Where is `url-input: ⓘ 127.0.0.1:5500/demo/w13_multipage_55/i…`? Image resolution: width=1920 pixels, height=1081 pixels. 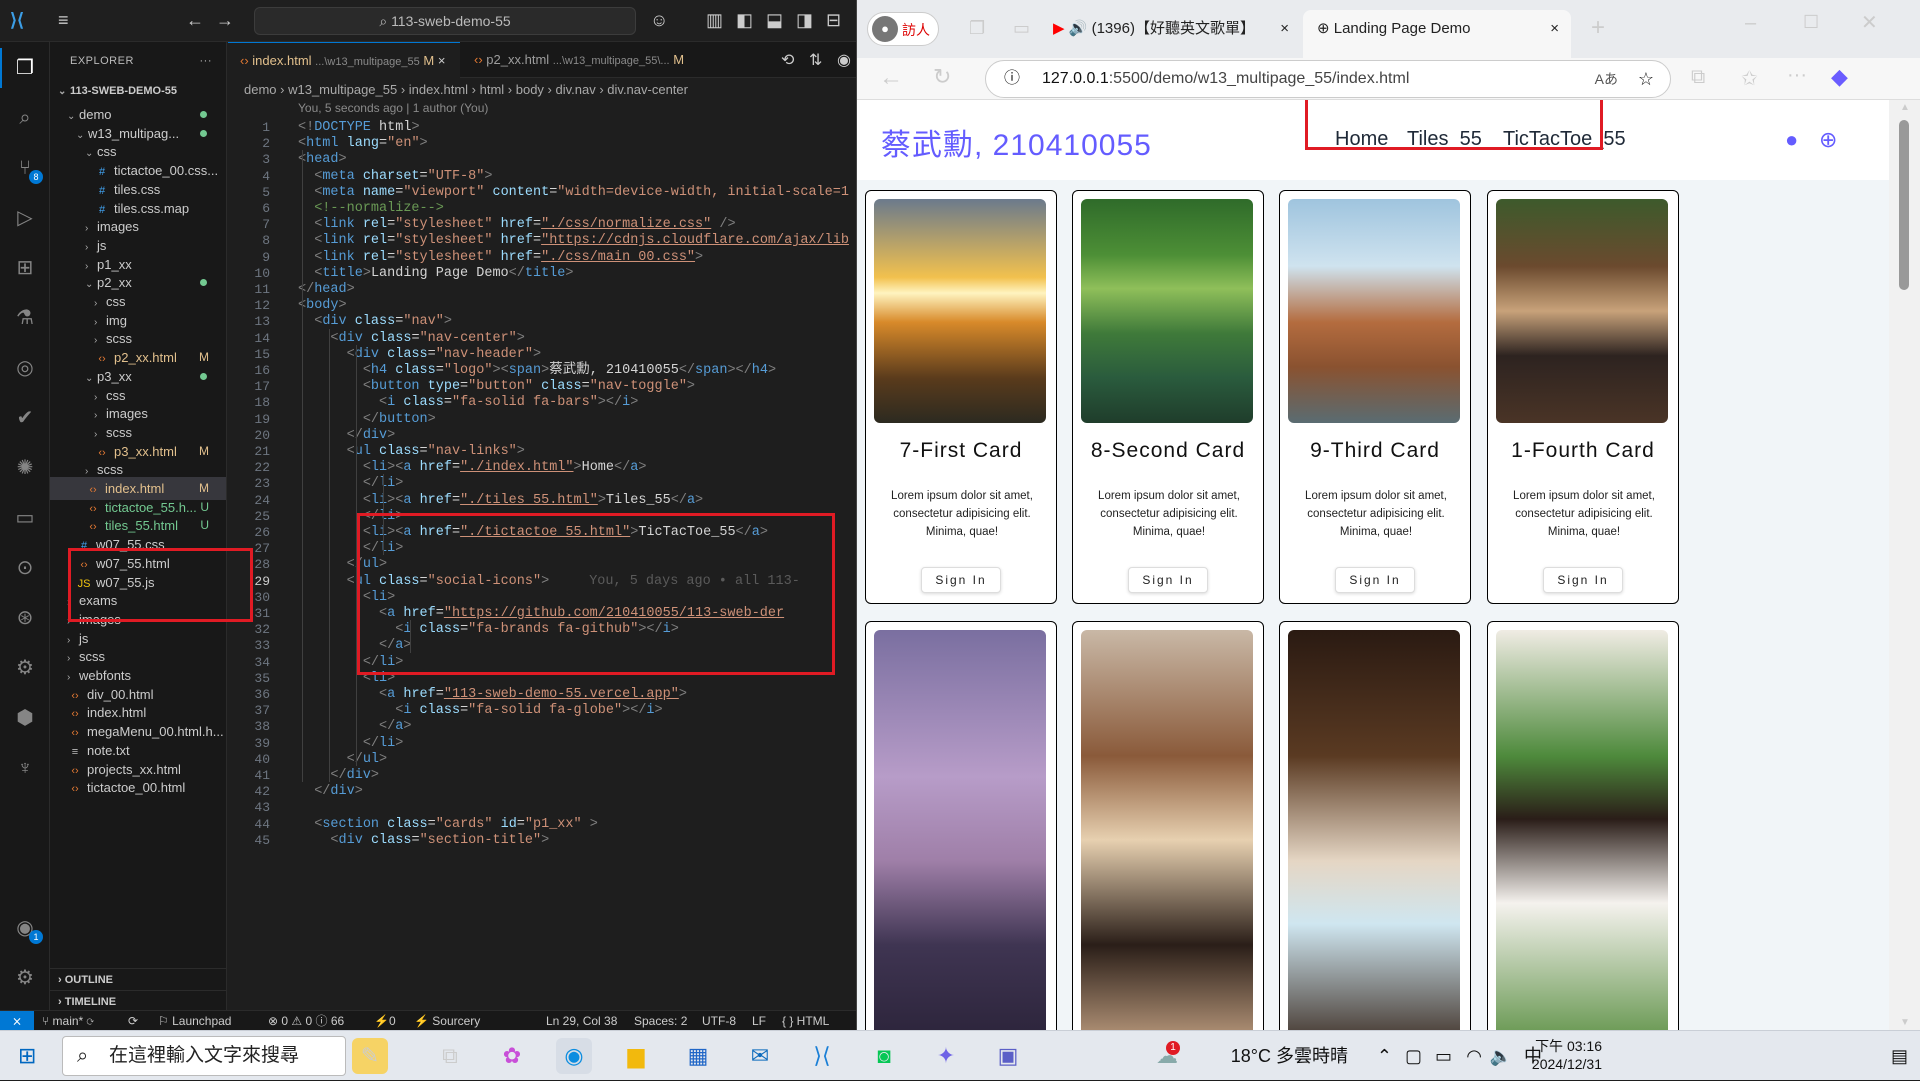 url-input: ⓘ 127.0.0.1:5500/demo/w13_multipage_55/i… is located at coordinates (1328, 79).